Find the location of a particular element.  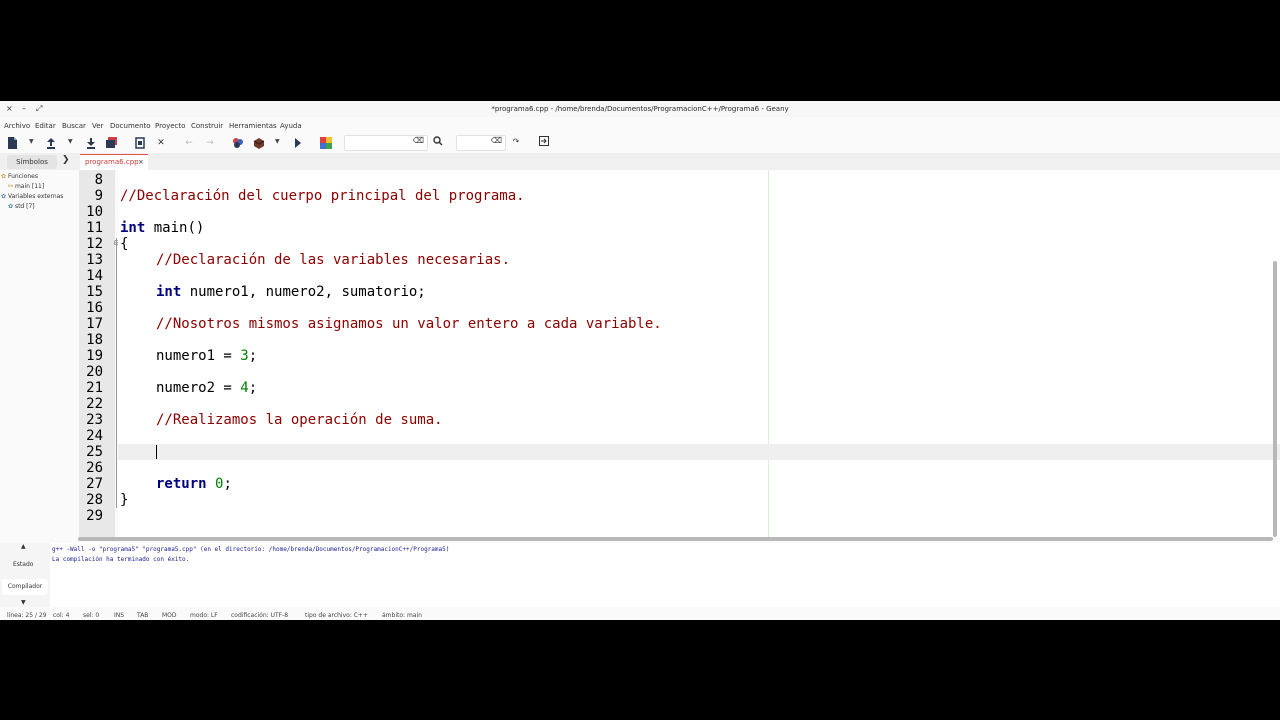

line-number: 27 is located at coordinates (94, 484).